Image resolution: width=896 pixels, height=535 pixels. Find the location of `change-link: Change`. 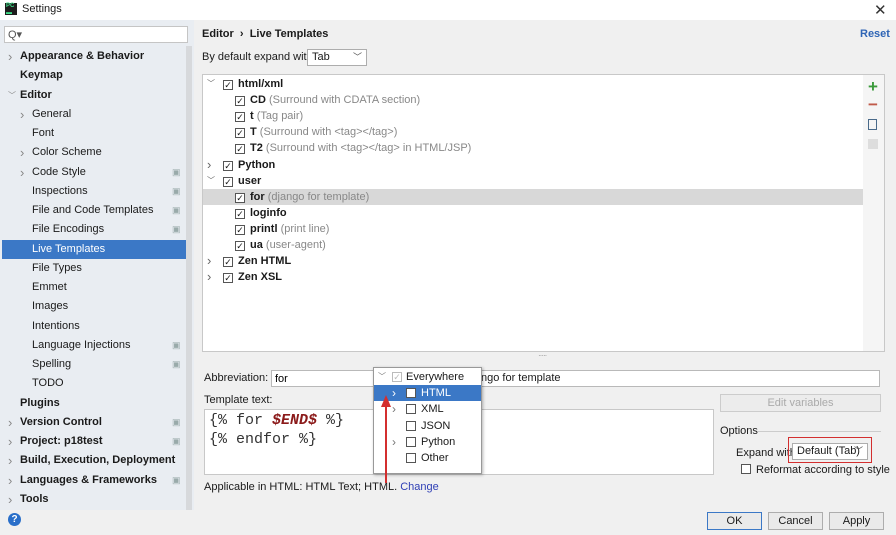

change-link: Change is located at coordinates (419, 487).